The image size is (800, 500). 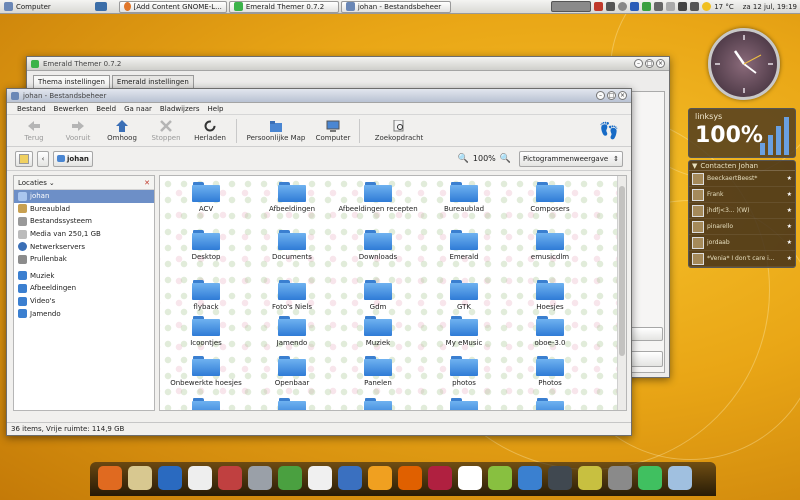 What do you see at coordinates (620, 478) in the screenshot?
I see `display-icon` at bounding box center [620, 478].